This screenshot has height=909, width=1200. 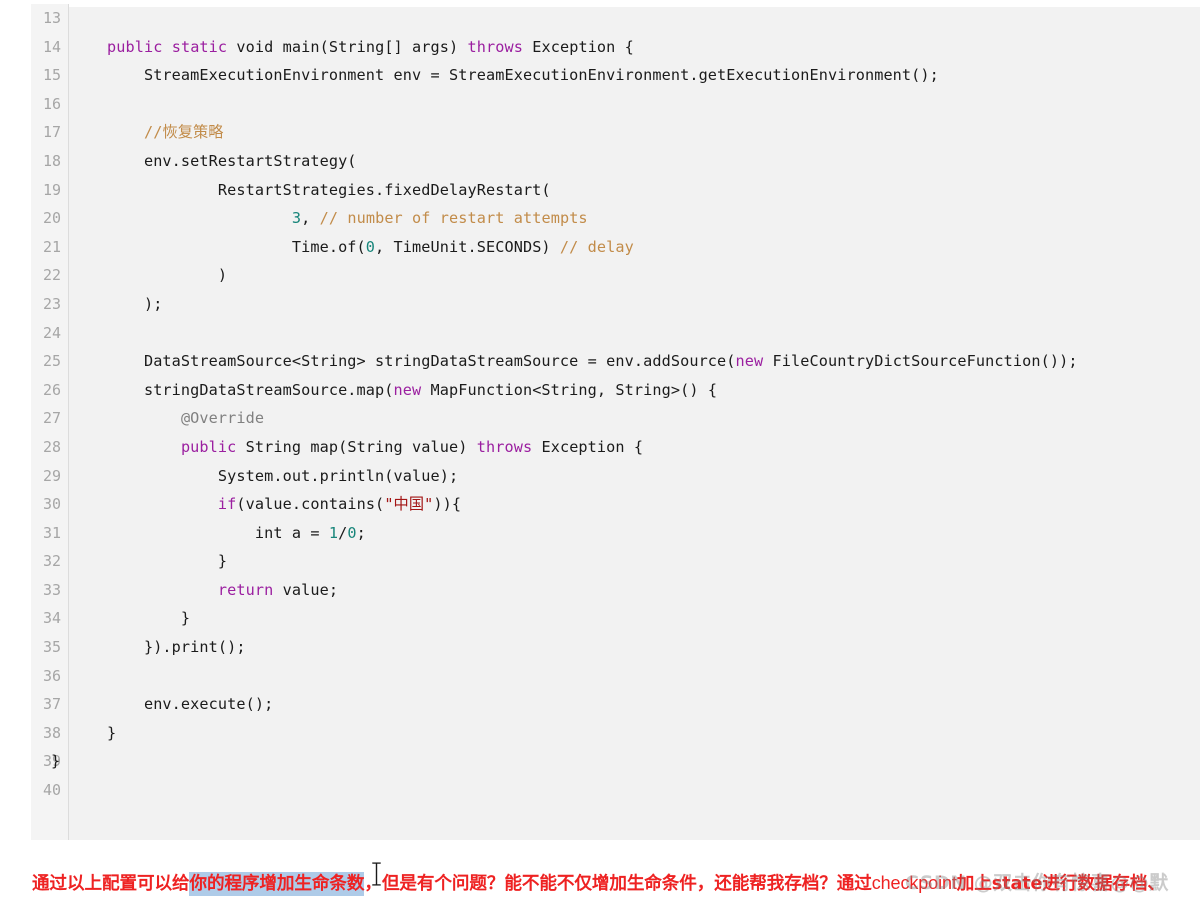 What do you see at coordinates (51, 75) in the screenshot?
I see `line-number: 15` at bounding box center [51, 75].